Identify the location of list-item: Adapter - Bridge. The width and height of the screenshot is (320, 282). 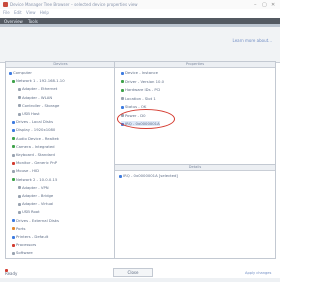
(35, 195).